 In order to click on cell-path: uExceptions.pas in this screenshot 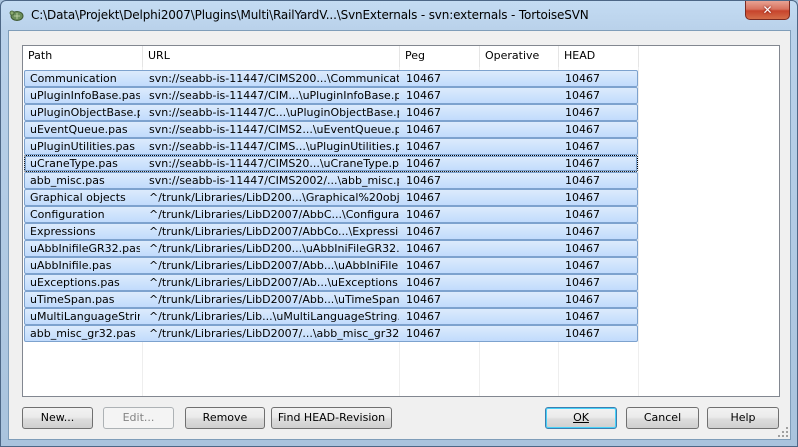, I will do `click(75, 282)`.